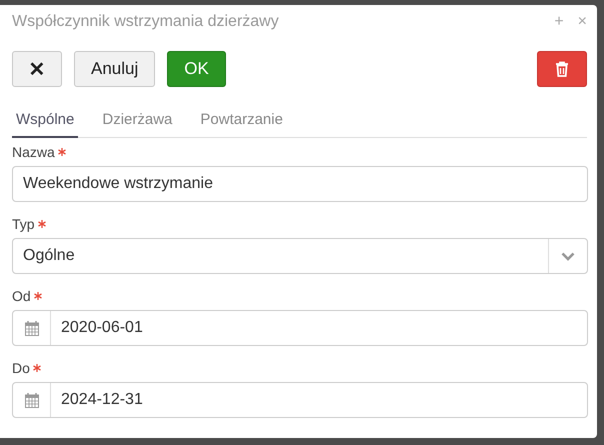 The height and width of the screenshot is (445, 604). Describe the element at coordinates (115, 69) in the screenshot. I see `cancel-button: Anuluj` at that location.